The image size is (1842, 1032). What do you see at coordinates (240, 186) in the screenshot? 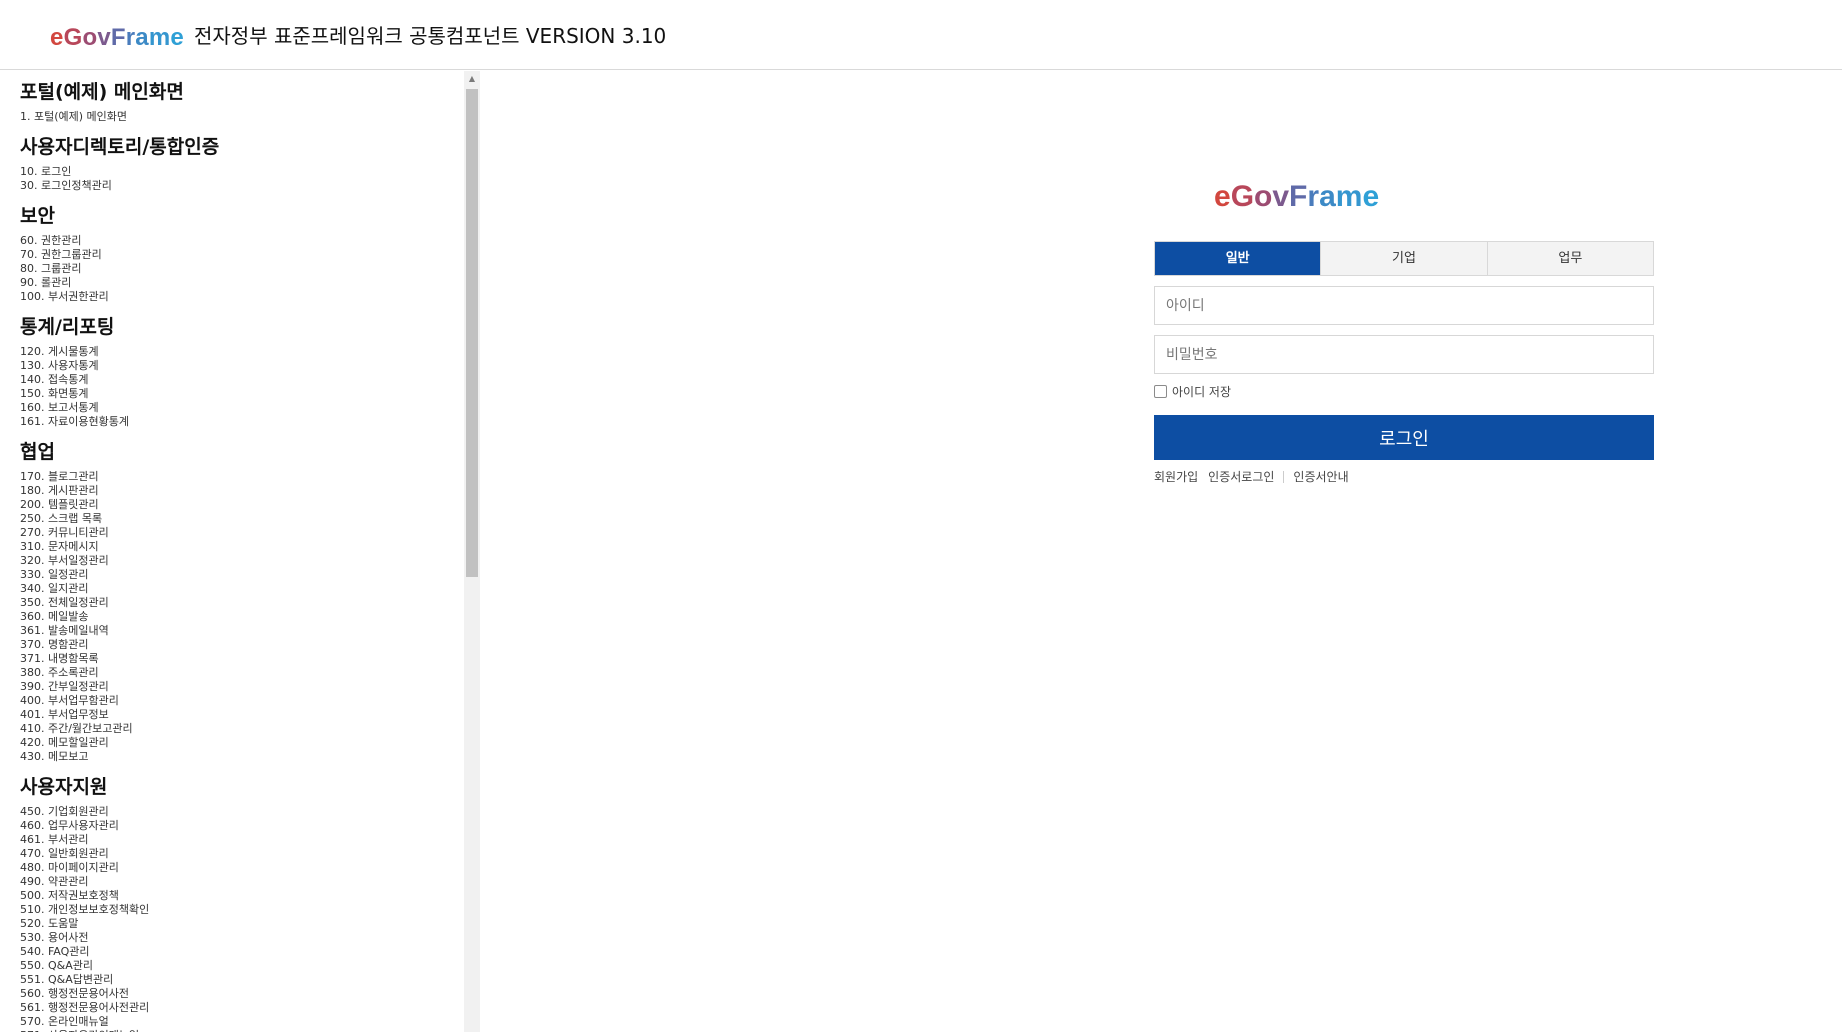
I see `menu-item: 30. 로그인정책관리` at bounding box center [240, 186].